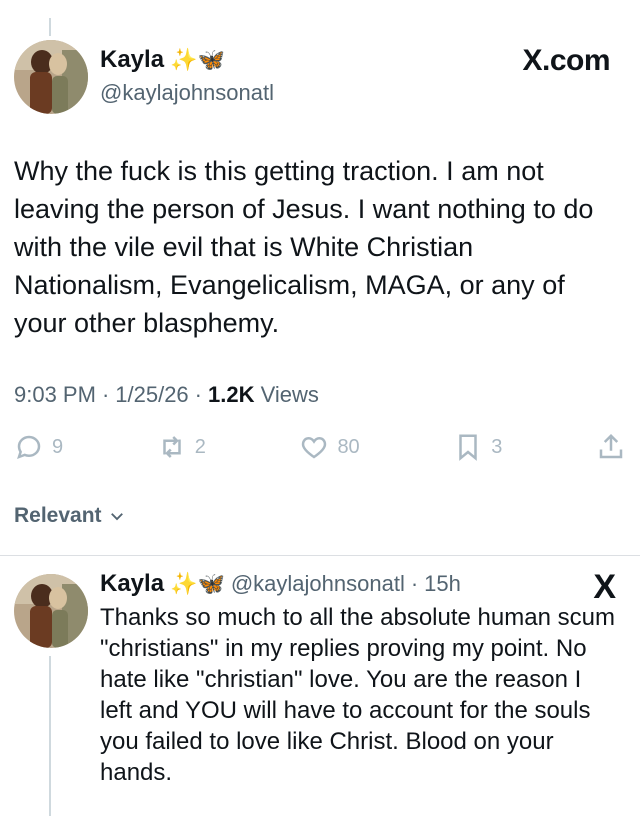  Describe the element at coordinates (51, 611) in the screenshot. I see `reply-avatar` at that location.